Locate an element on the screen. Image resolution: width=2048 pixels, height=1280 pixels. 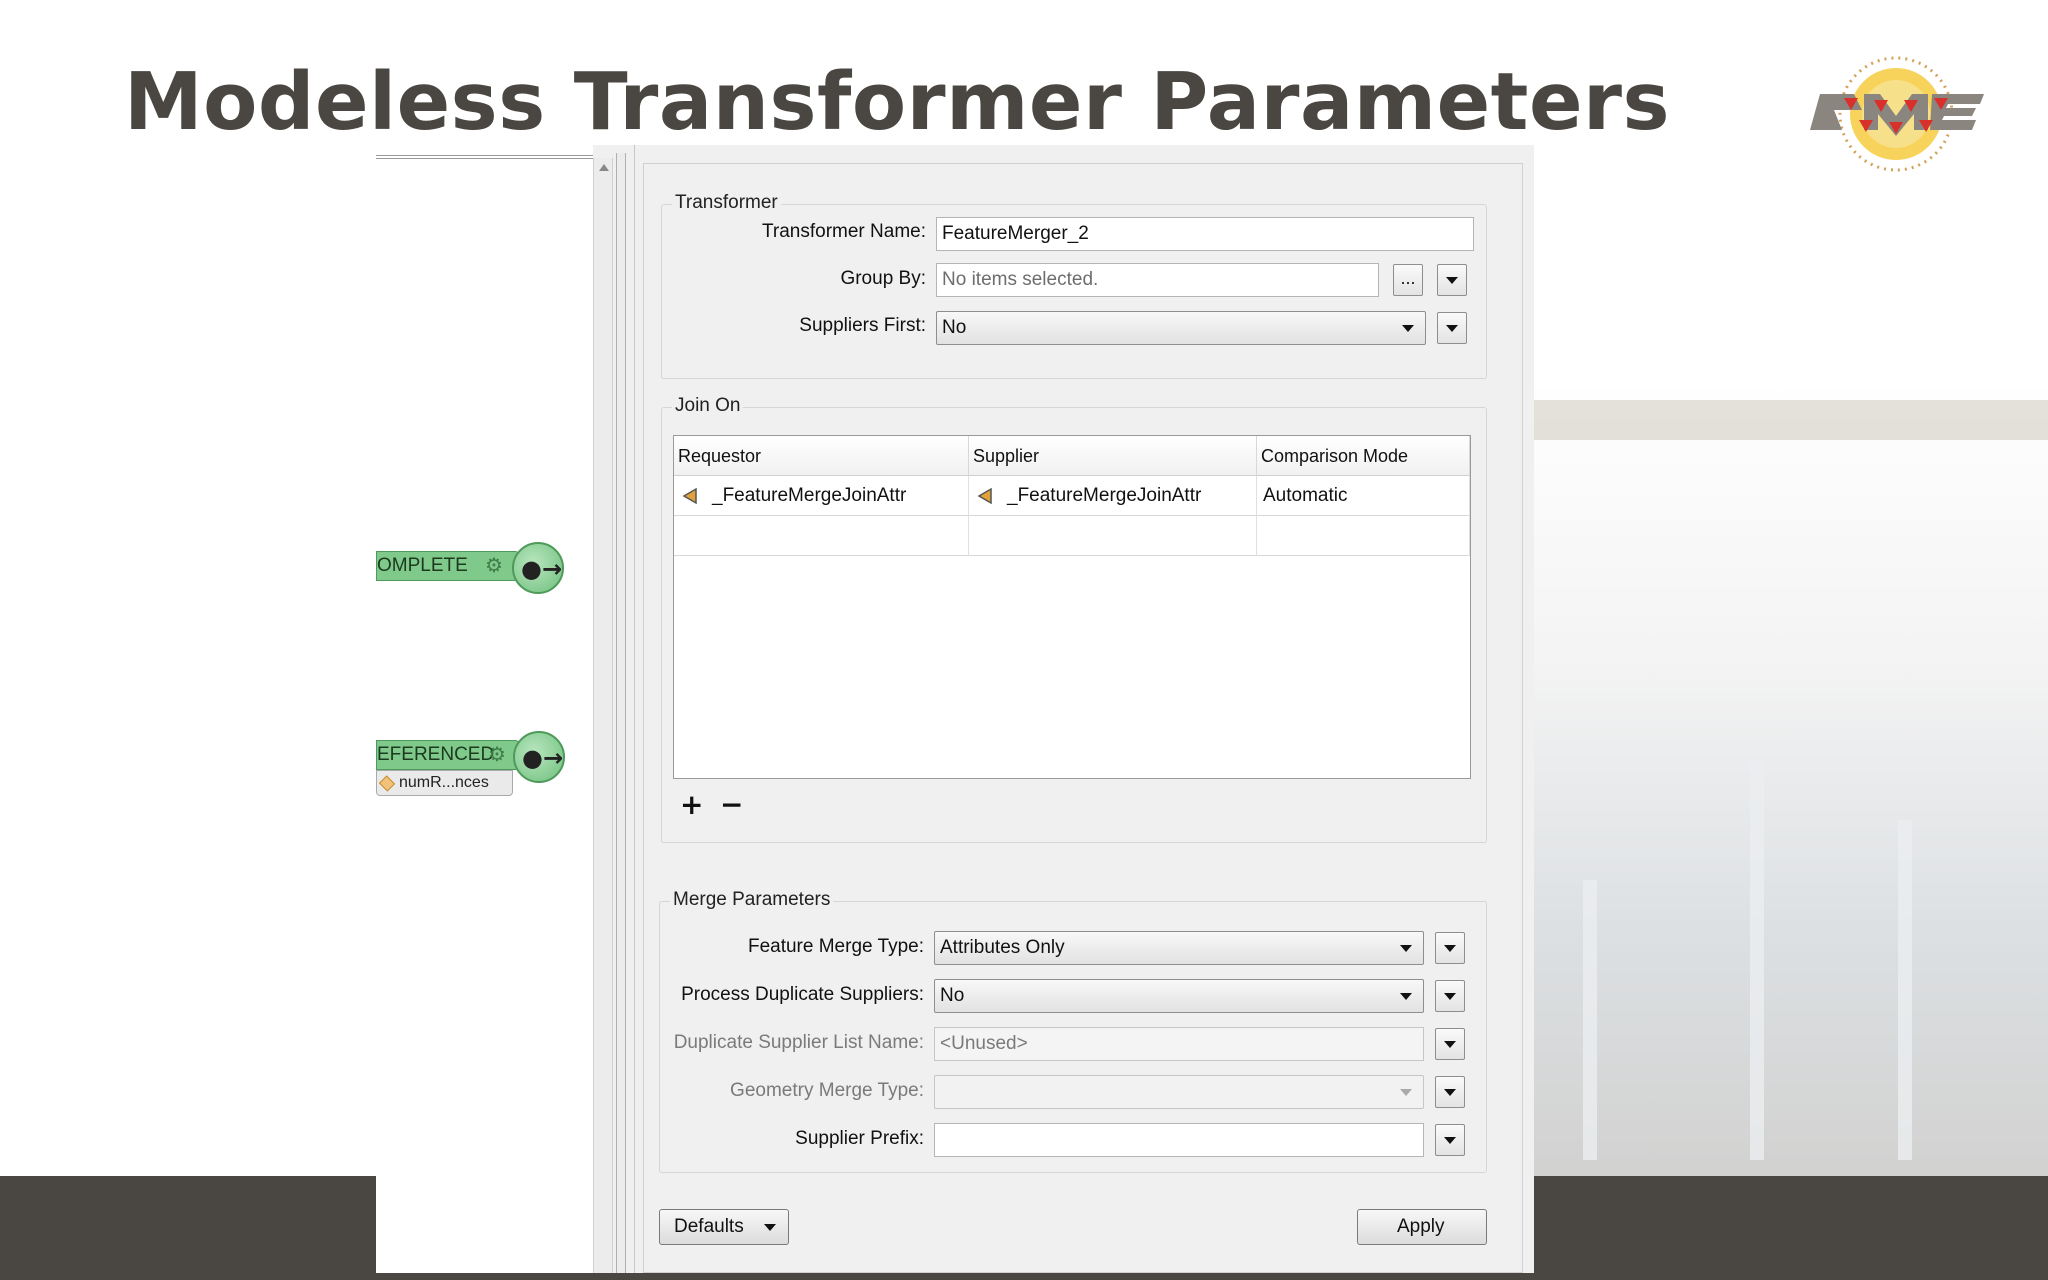
group-legend: Merge Parameters is located at coordinates (752, 900).